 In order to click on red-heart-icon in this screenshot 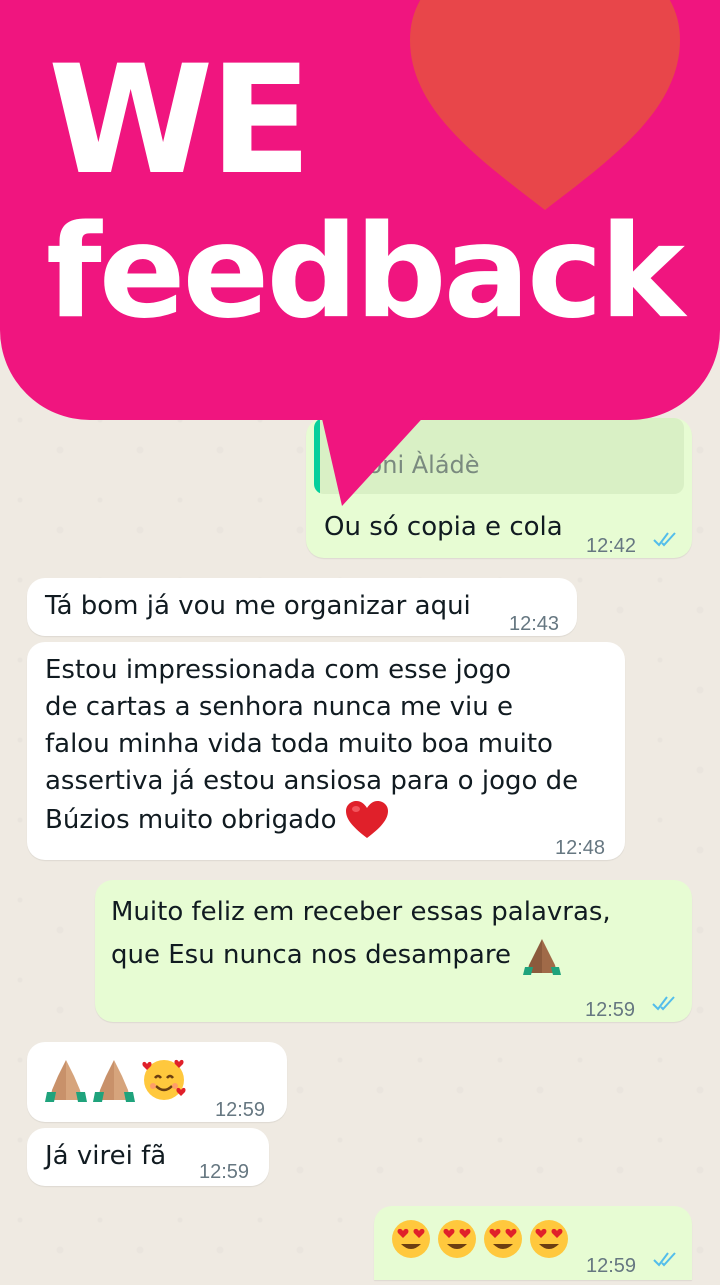, I will do `click(367, 819)`.